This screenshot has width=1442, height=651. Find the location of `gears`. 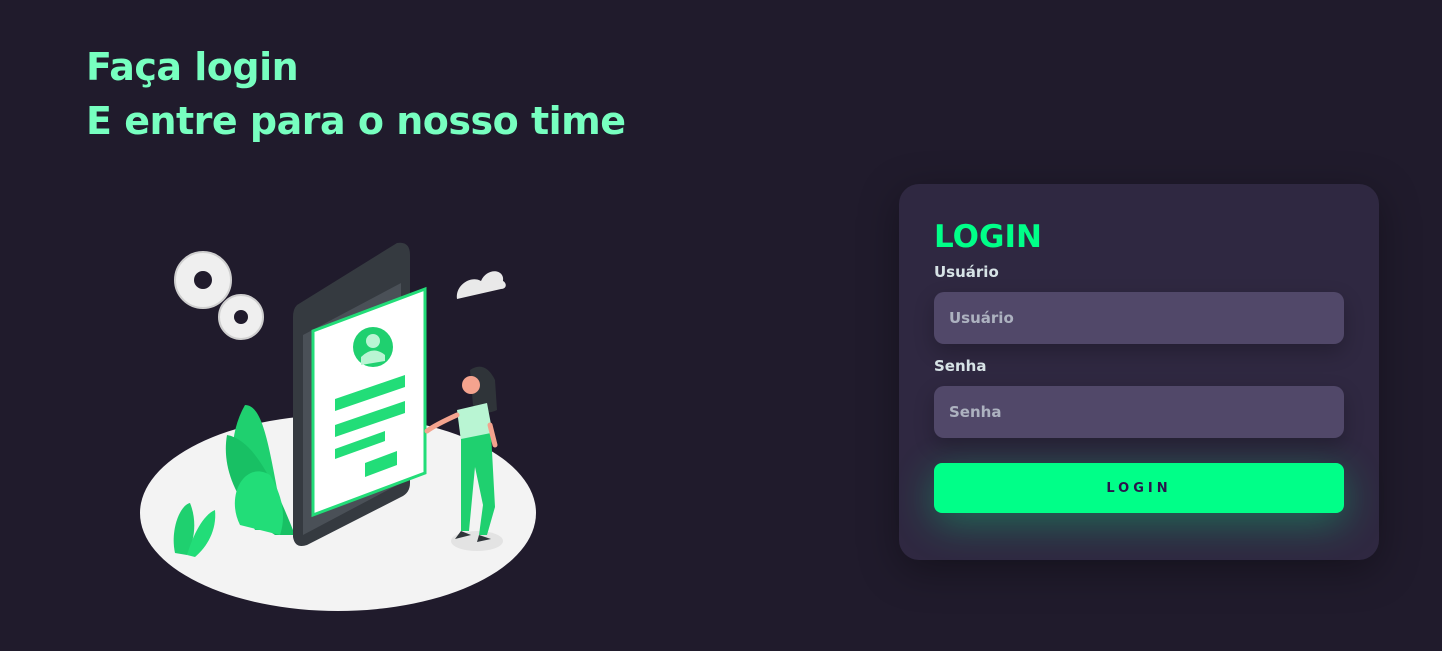

gears is located at coordinates (219, 295).